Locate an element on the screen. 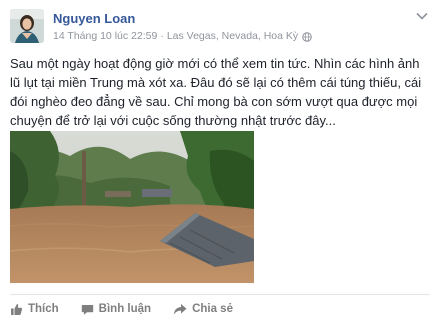 Image resolution: width=440 pixels, height=321 pixels. post-actions: Thích Bình luận Chia sẻ is located at coordinates (132, 309).